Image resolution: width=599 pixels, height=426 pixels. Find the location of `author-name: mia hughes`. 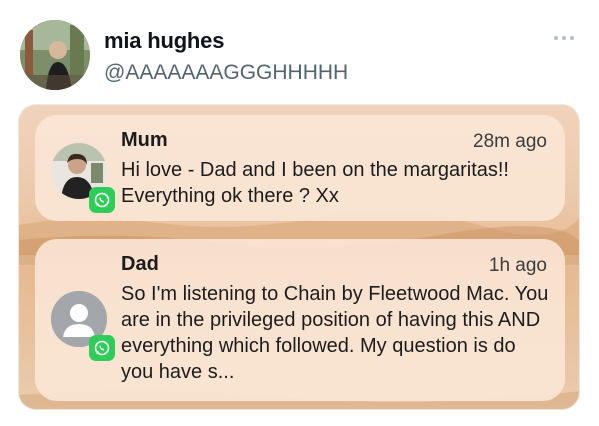

author-name: mia hughes is located at coordinates (164, 41).